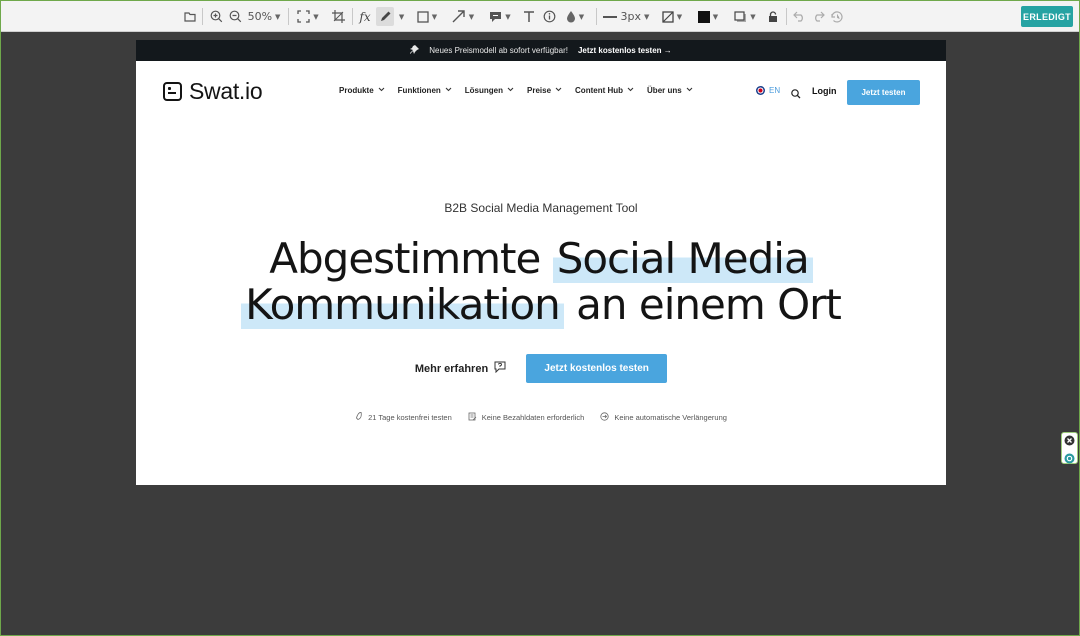 The height and width of the screenshot is (636, 1080). What do you see at coordinates (498, 50) in the screenshot?
I see `banner-text: Neues Preismodell ab sofort verfügbar!` at bounding box center [498, 50].